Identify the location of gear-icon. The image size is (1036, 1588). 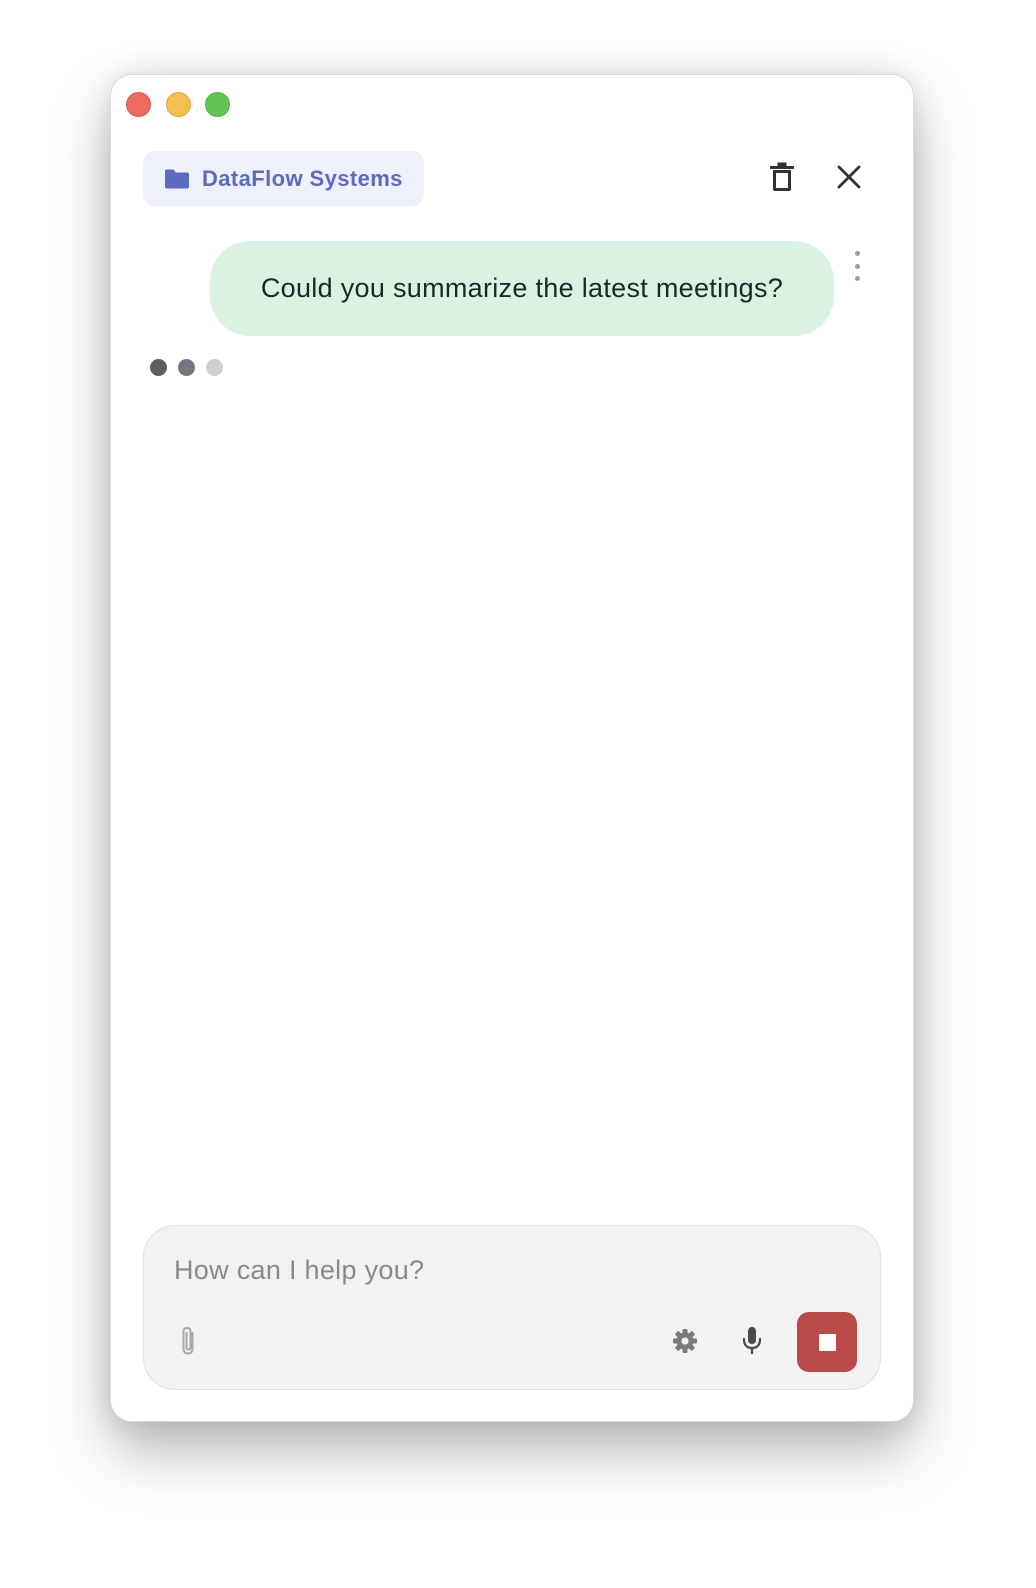
(685, 1343).